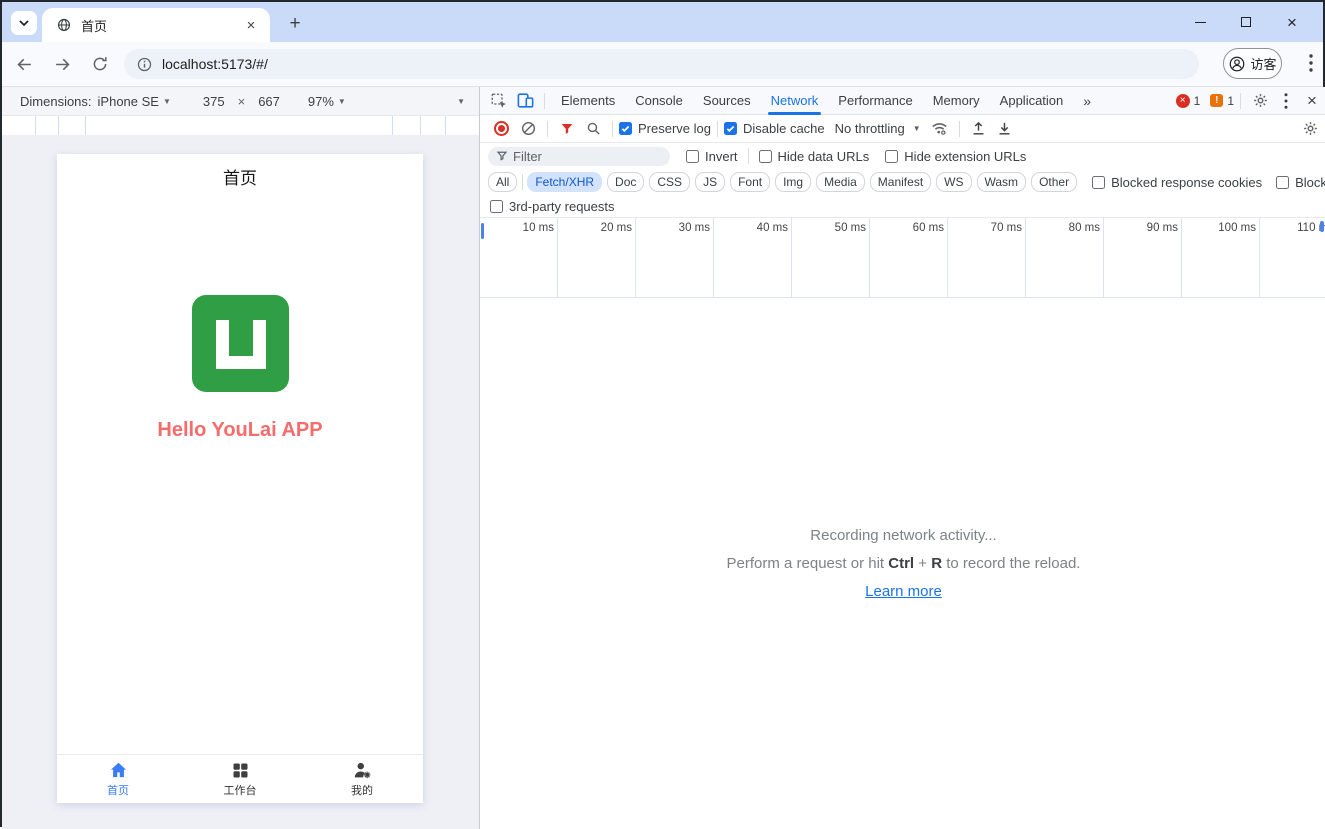  Describe the element at coordinates (1054, 182) in the screenshot. I see `chip-other: Other` at that location.